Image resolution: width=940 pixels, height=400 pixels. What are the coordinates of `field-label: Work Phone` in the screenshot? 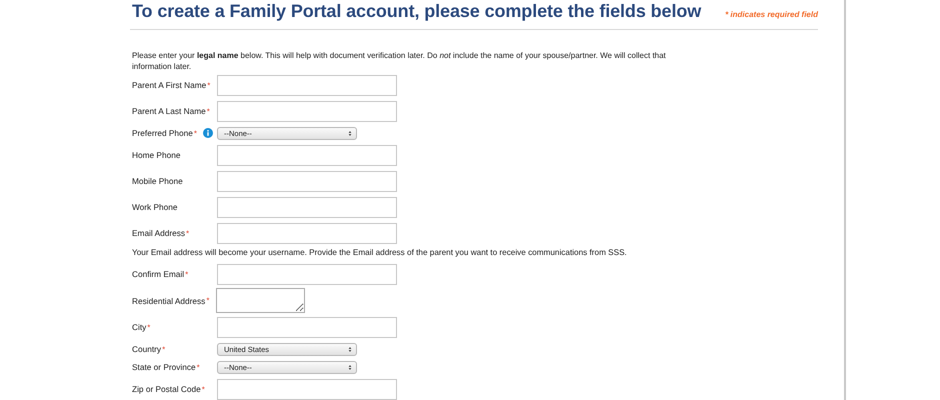 It's located at (155, 207).